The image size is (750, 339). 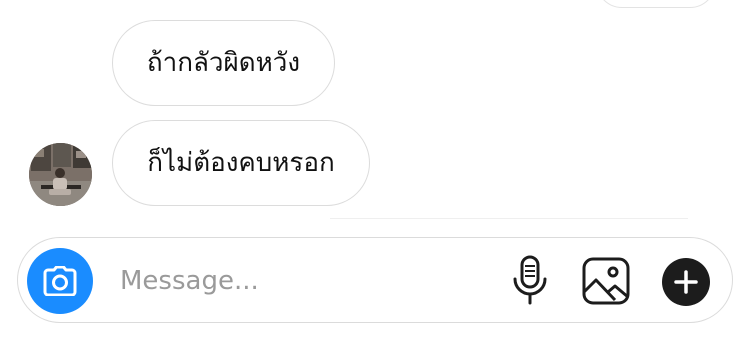 I want to click on add-button, so click(x=686, y=282).